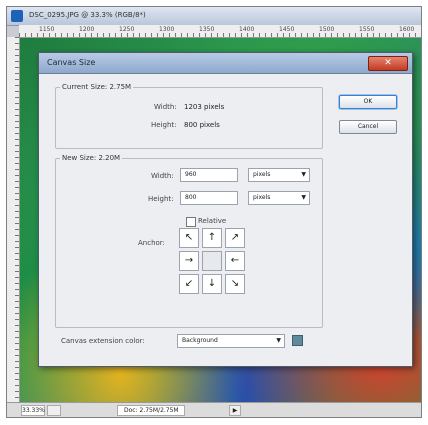 The height and width of the screenshot is (425, 428). Describe the element at coordinates (189, 261) in the screenshot. I see `anchor-left-arrow-icon: →` at that location.